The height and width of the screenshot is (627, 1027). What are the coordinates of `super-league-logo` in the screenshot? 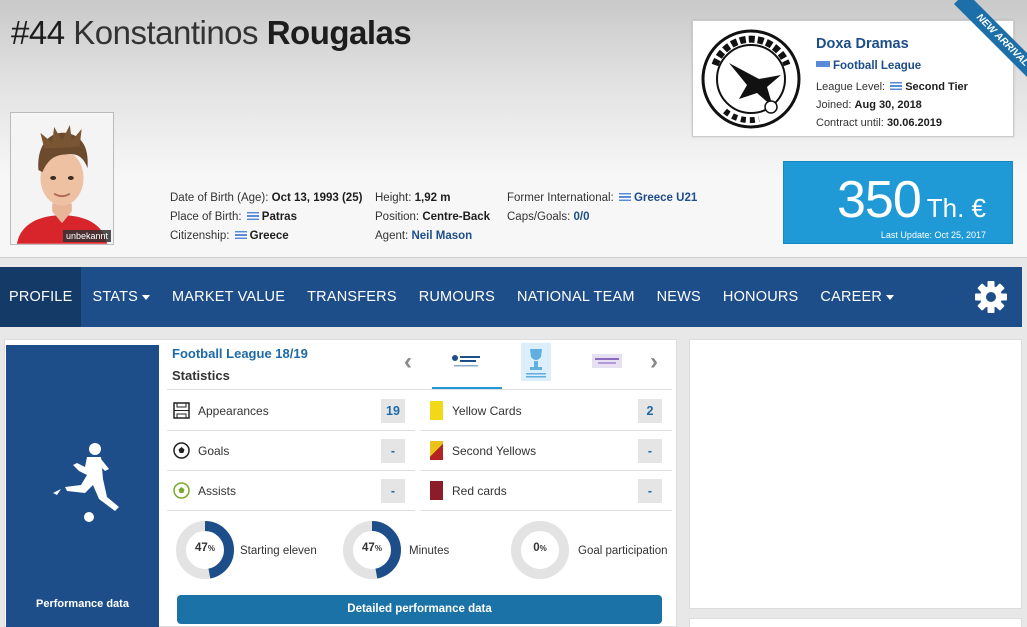 It's located at (607, 361).